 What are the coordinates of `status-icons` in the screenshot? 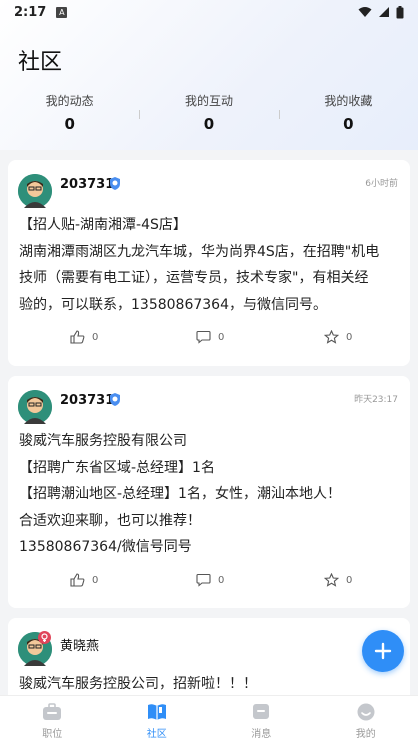 It's located at (381, 12).